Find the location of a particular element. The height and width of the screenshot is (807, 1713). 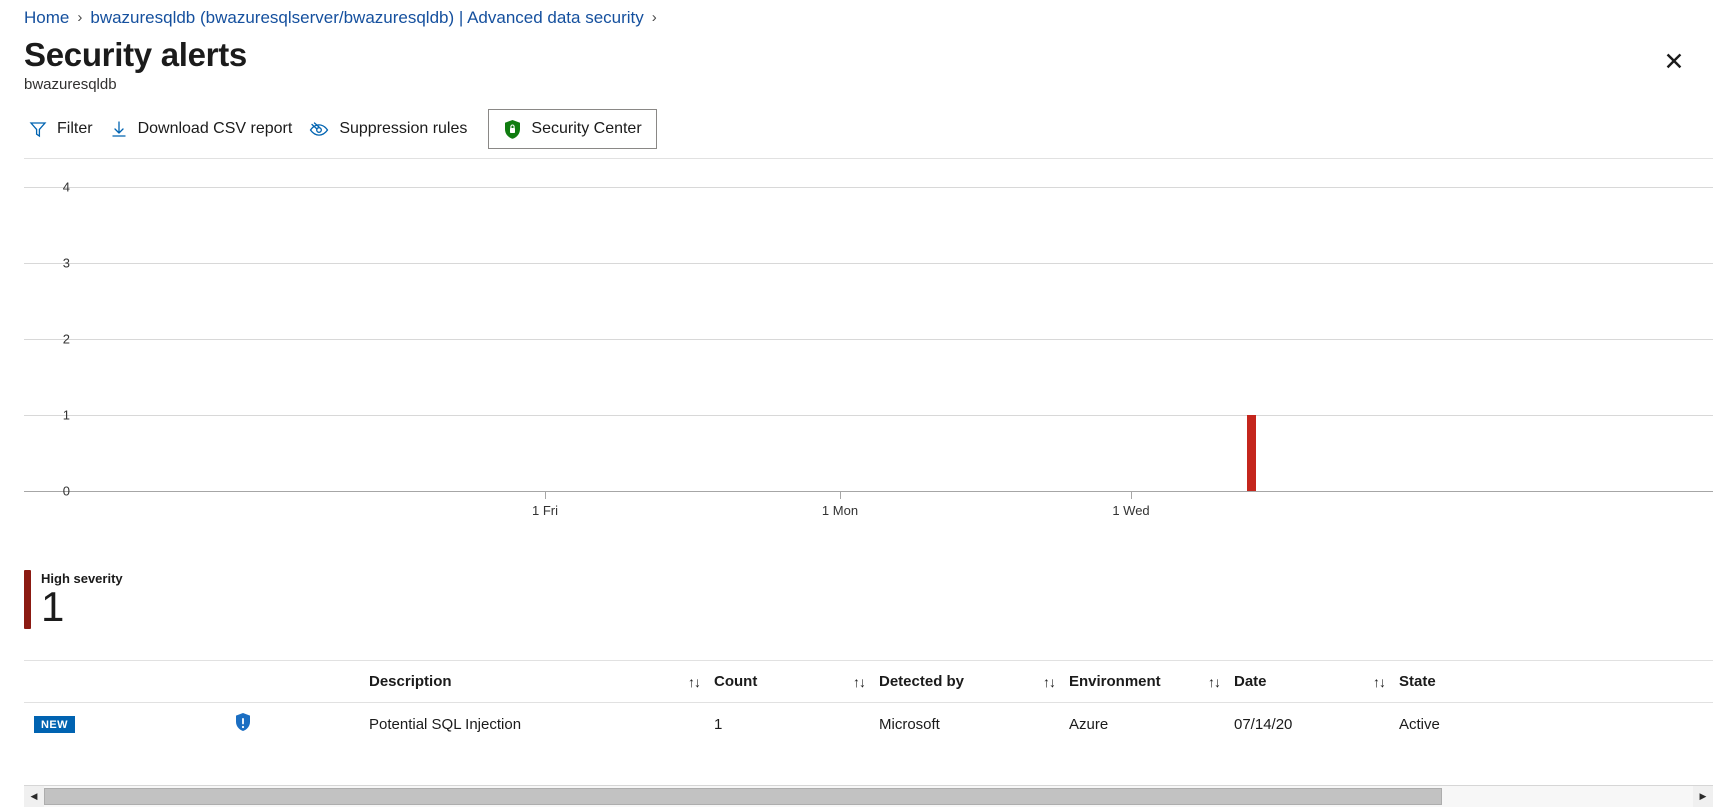

x-tick-label-3: 1 Wed is located at coordinates (1131, 510).